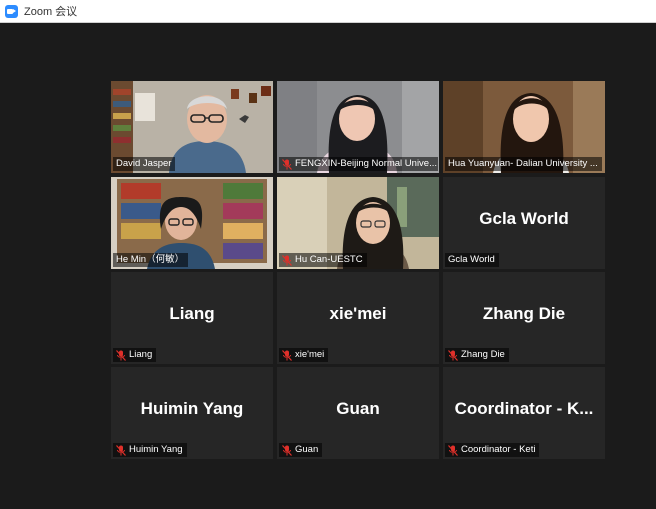 Image resolution: width=656 pixels, height=509 pixels. I want to click on participant-name: Gcla World, so click(471, 259).